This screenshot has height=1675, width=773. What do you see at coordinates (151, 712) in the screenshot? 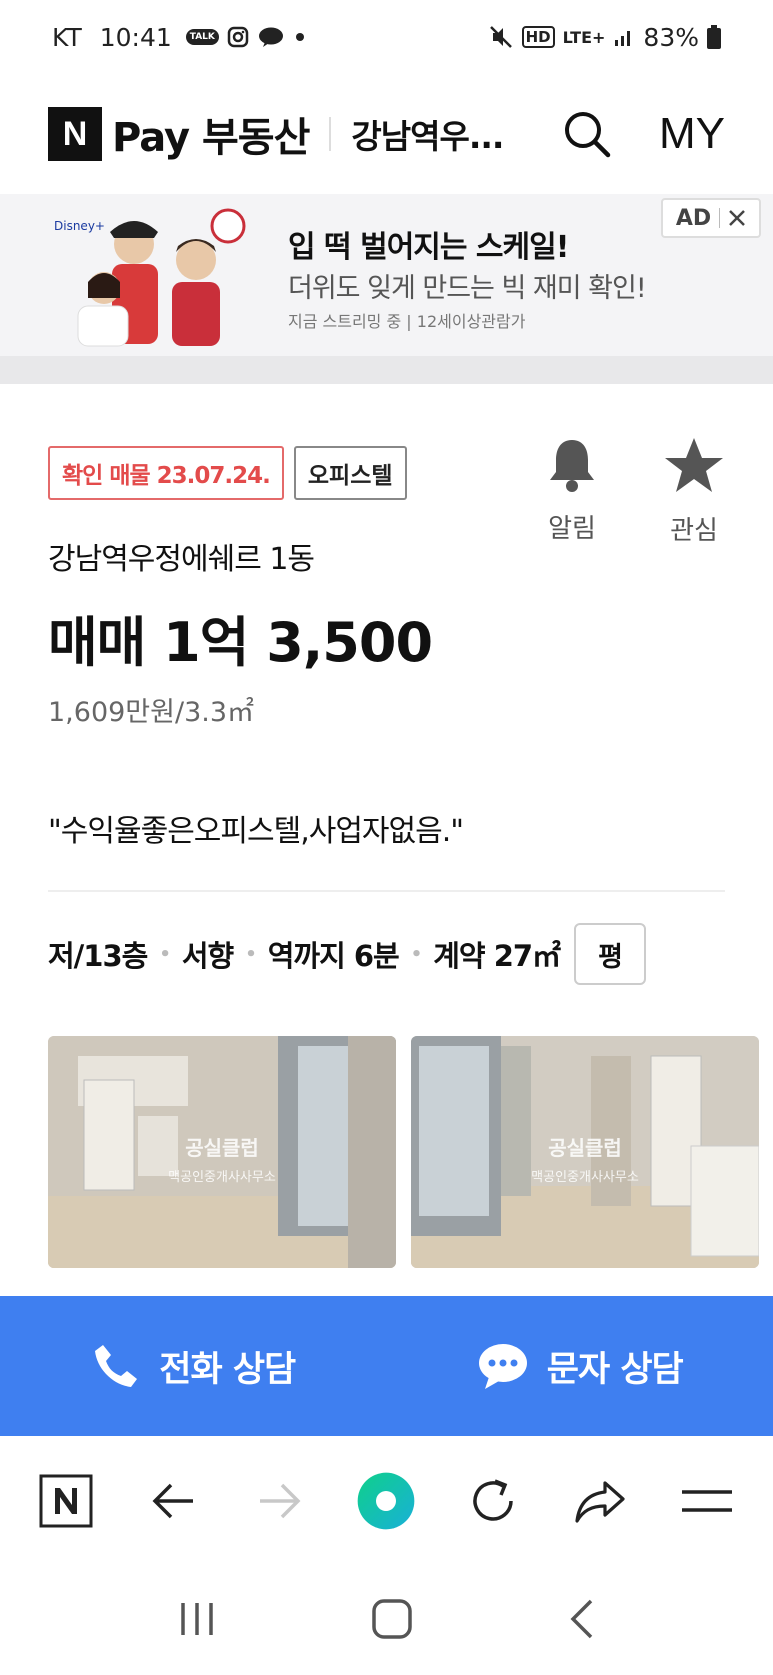
I see `unit-price: 1,609만원/3.3㎡` at bounding box center [151, 712].